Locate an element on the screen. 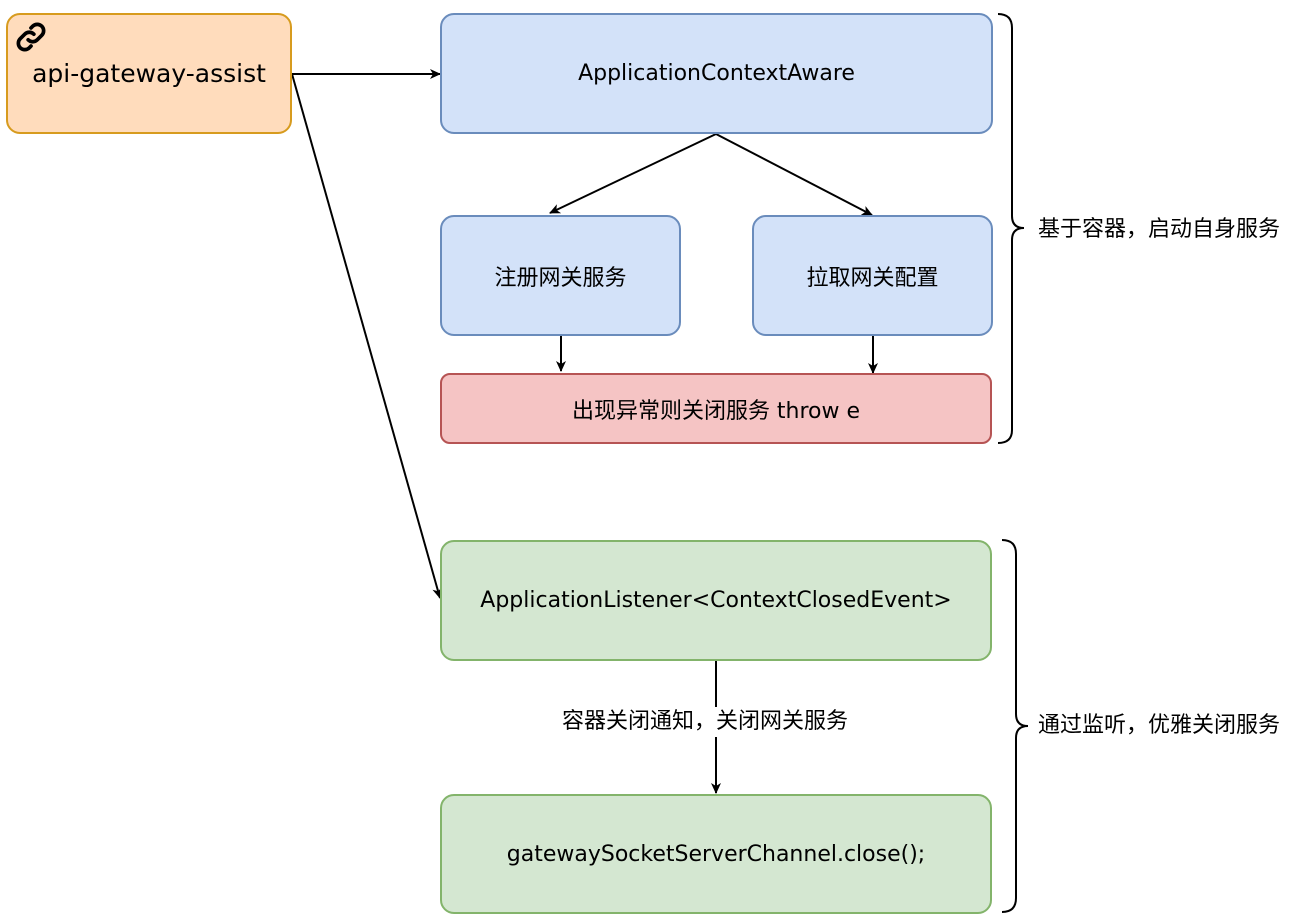 This screenshot has height=924, width=1316. node-close-channel-call-label: gatewaySocketServerChannel.close(); is located at coordinates (716, 854).